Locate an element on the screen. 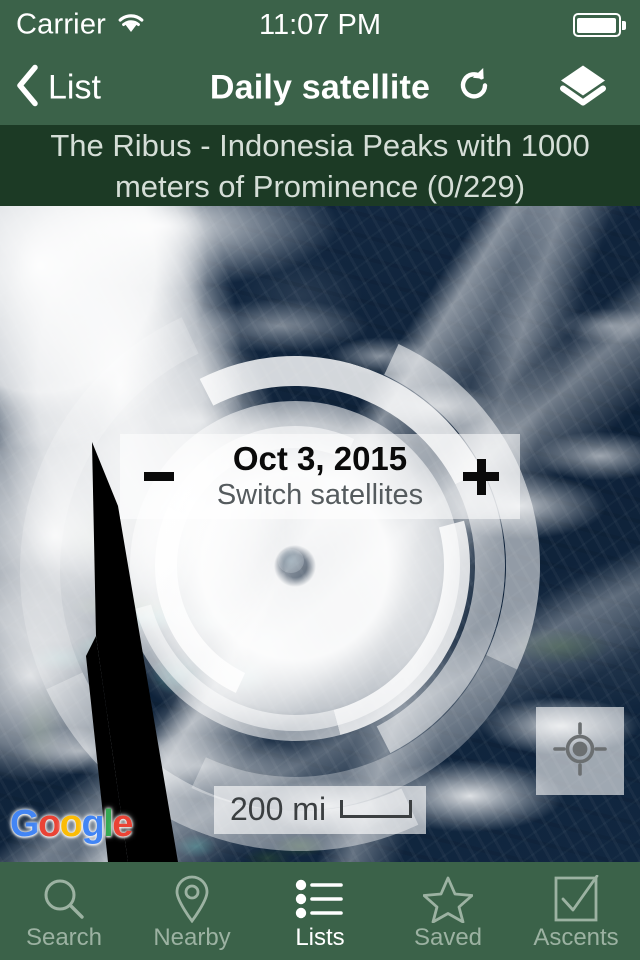  plus-icon is located at coordinates (481, 476).